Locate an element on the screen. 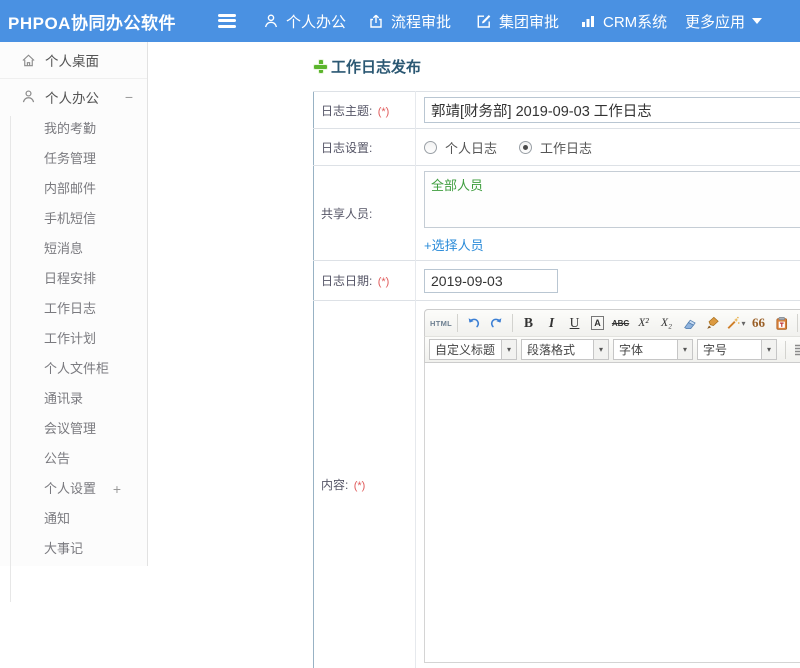 The height and width of the screenshot is (668, 800). font-border-button: A is located at coordinates (597, 323).